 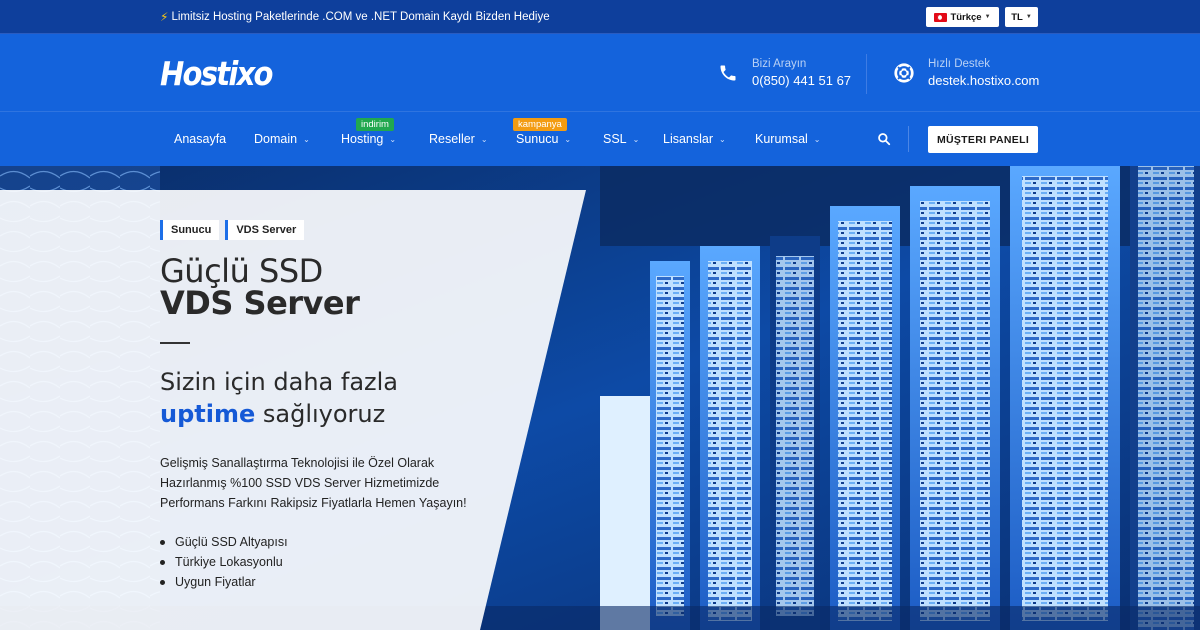 I want to click on nav-item-hosting: Hosting ⌄, so click(x=368, y=139).